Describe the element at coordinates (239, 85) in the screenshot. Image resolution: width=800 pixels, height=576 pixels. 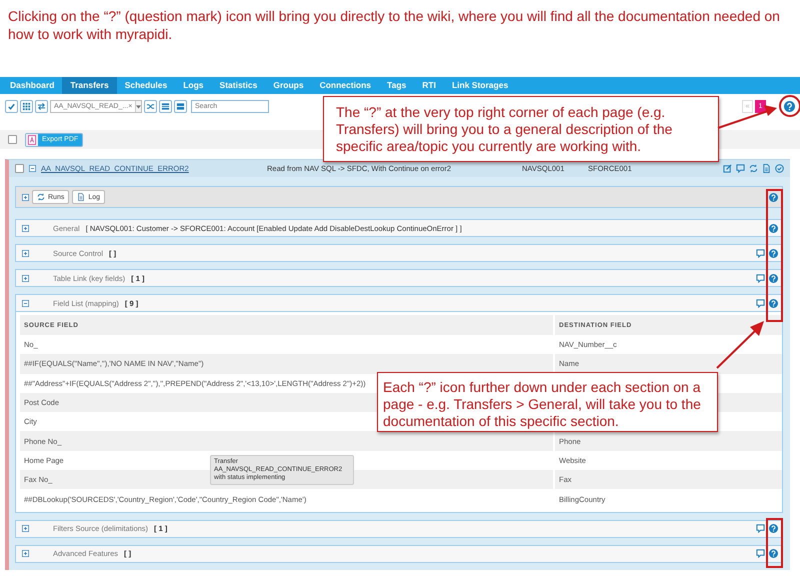
I see `nav-tab: Statistics` at that location.